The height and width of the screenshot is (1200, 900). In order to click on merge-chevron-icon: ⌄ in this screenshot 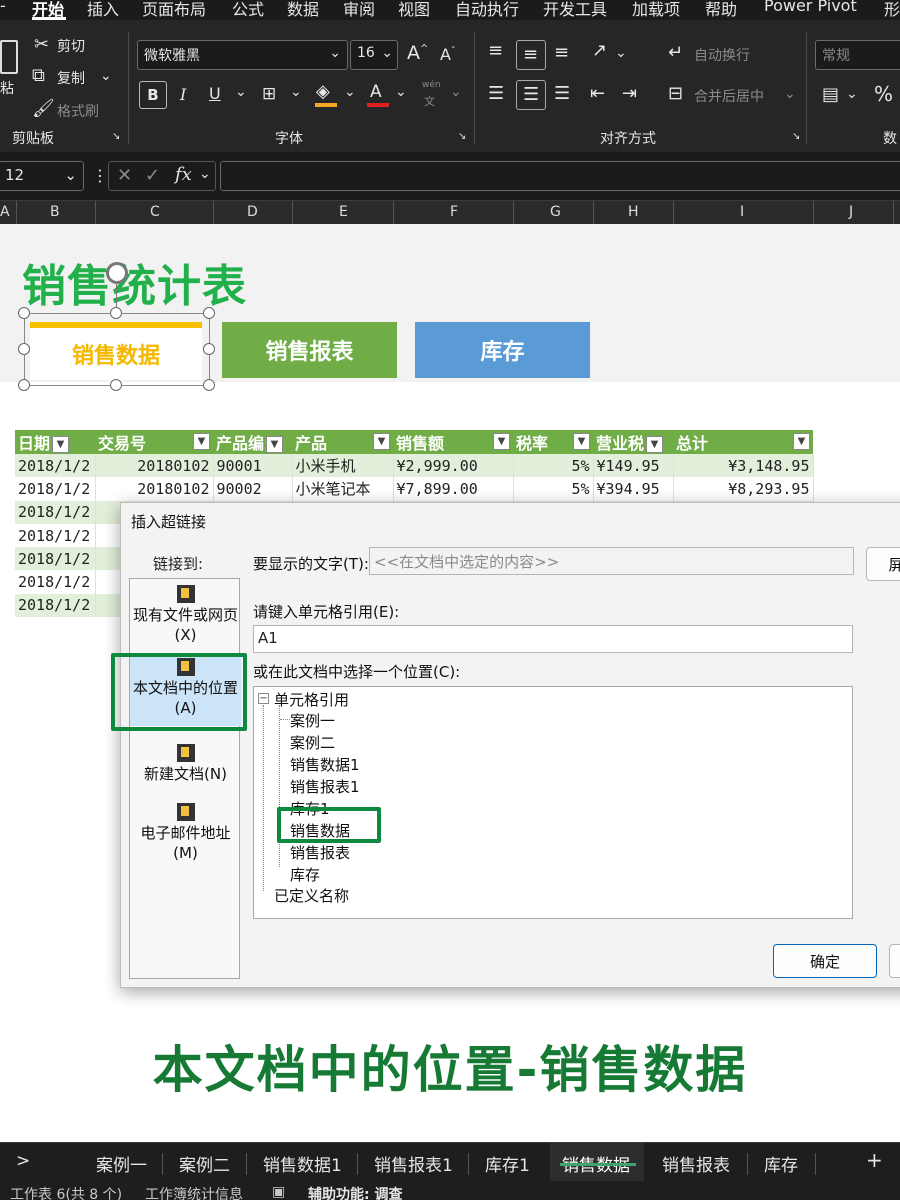, I will do `click(790, 94)`.